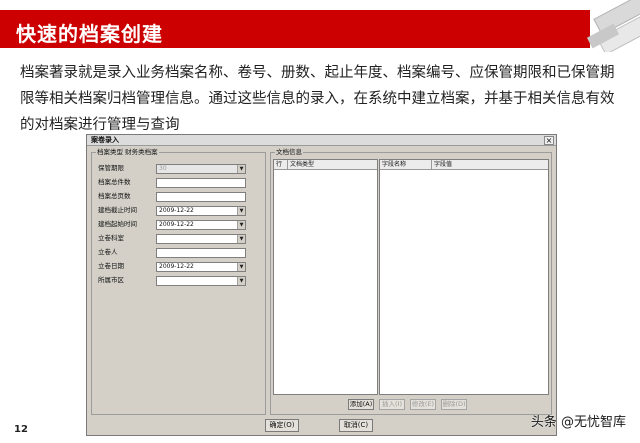 The height and width of the screenshot is (443, 640). Describe the element at coordinates (490, 164) in the screenshot. I see `column-header-field-value: 字段值` at that location.